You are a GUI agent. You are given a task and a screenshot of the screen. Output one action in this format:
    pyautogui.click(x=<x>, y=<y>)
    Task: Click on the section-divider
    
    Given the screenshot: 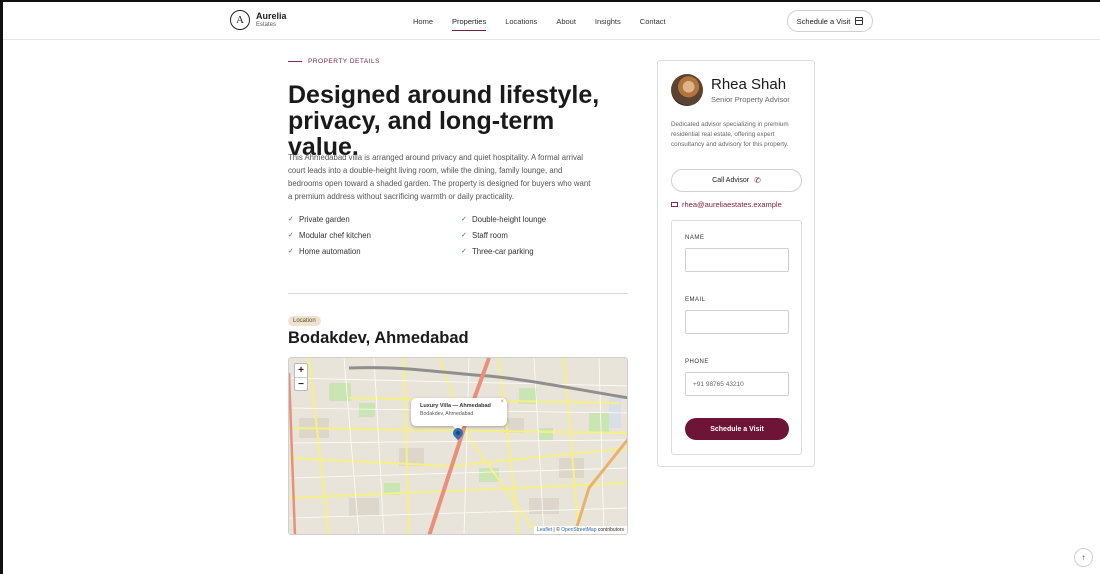 What is the action you would take?
    pyautogui.click(x=458, y=293)
    